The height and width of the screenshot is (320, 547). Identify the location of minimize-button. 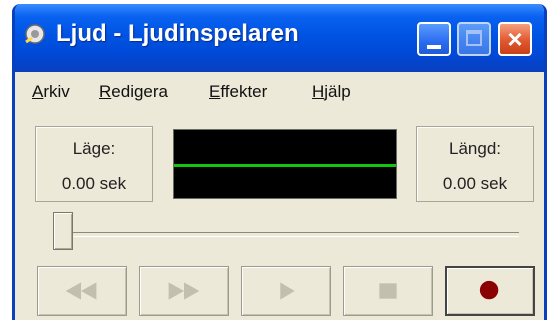
(434, 39).